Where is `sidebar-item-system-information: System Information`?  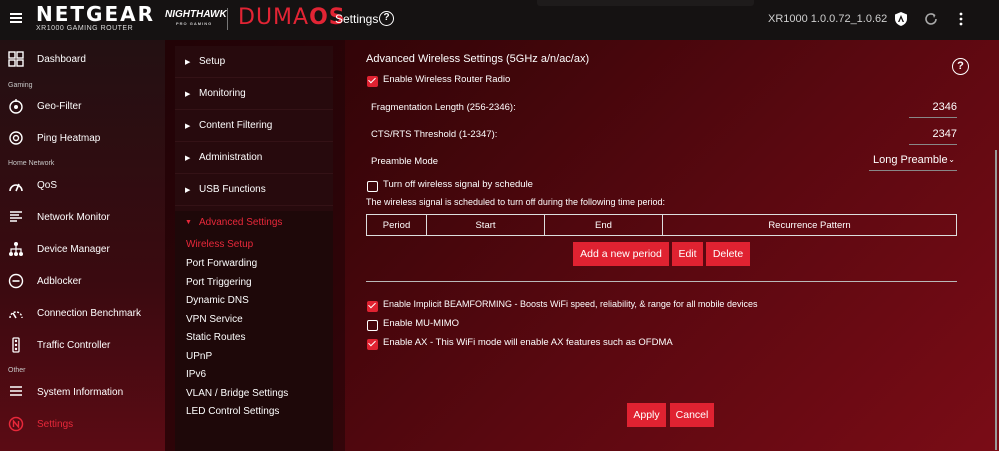 sidebar-item-system-information: System Information is located at coordinates (82, 392).